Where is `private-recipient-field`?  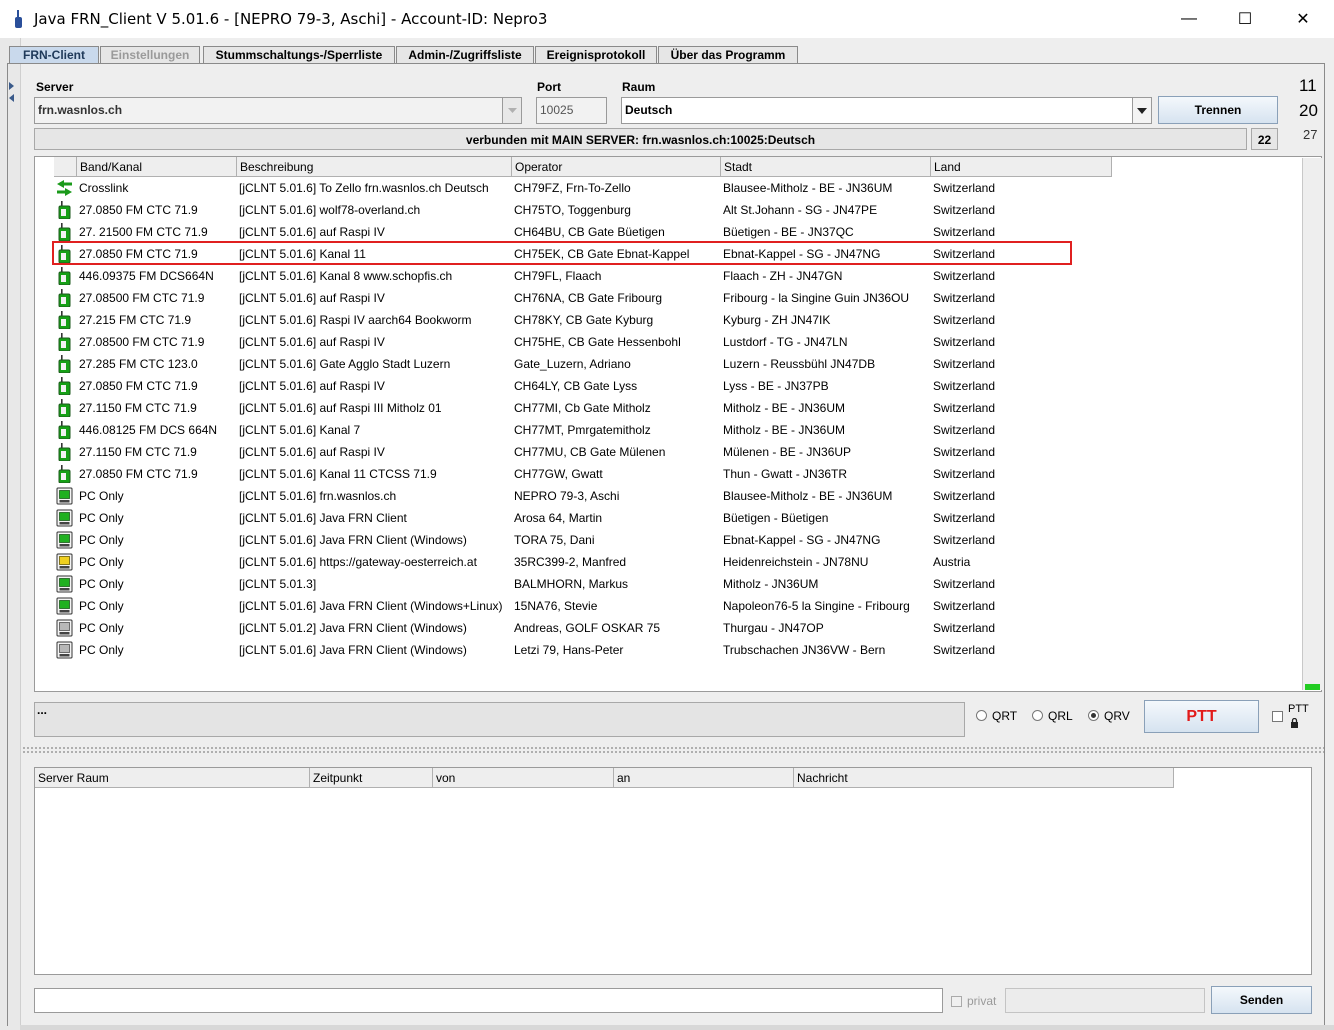
private-recipient-field is located at coordinates (1105, 1000).